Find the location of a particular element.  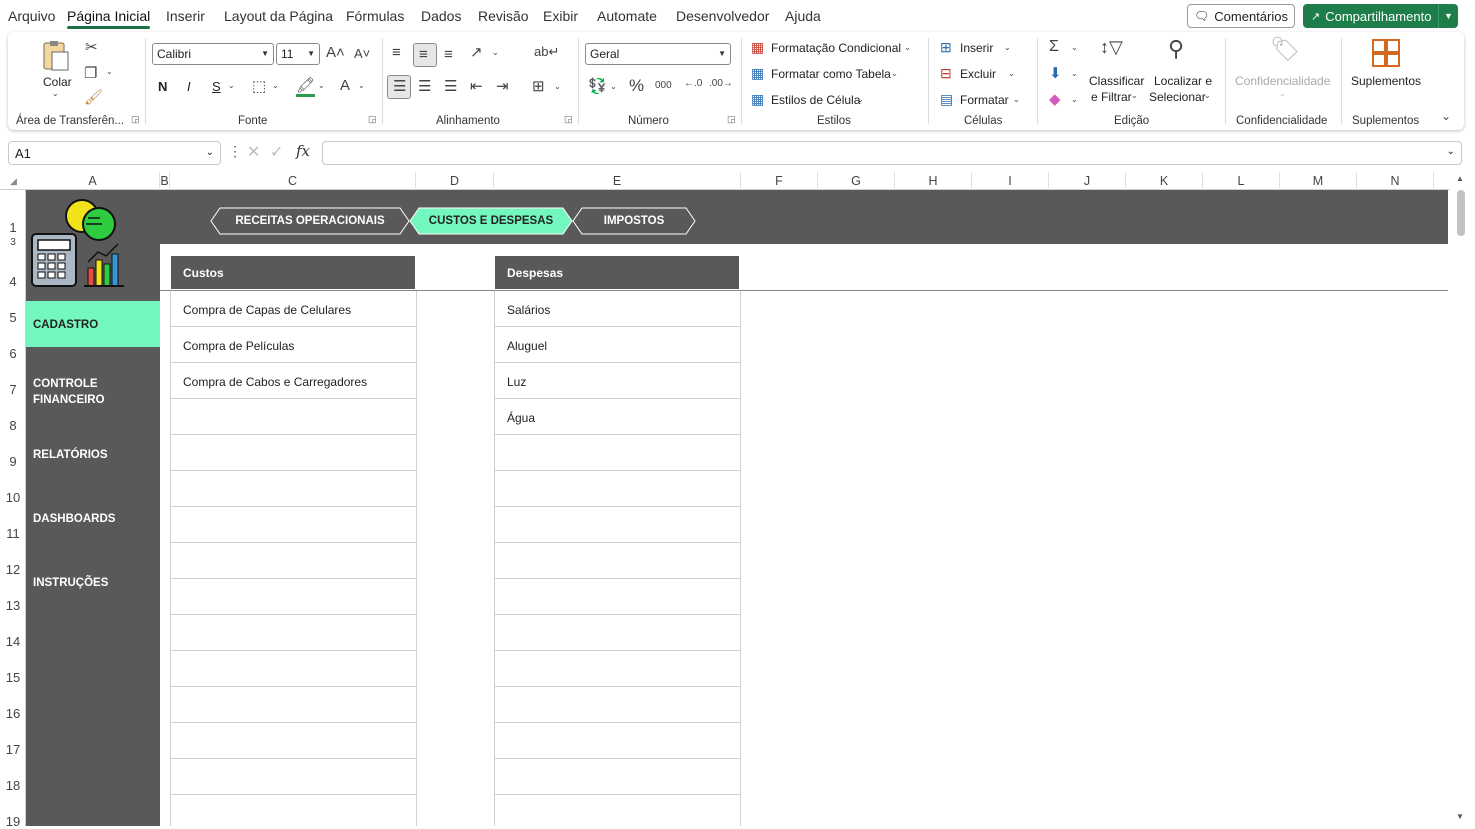

paste-icon is located at coordinates (55, 56).